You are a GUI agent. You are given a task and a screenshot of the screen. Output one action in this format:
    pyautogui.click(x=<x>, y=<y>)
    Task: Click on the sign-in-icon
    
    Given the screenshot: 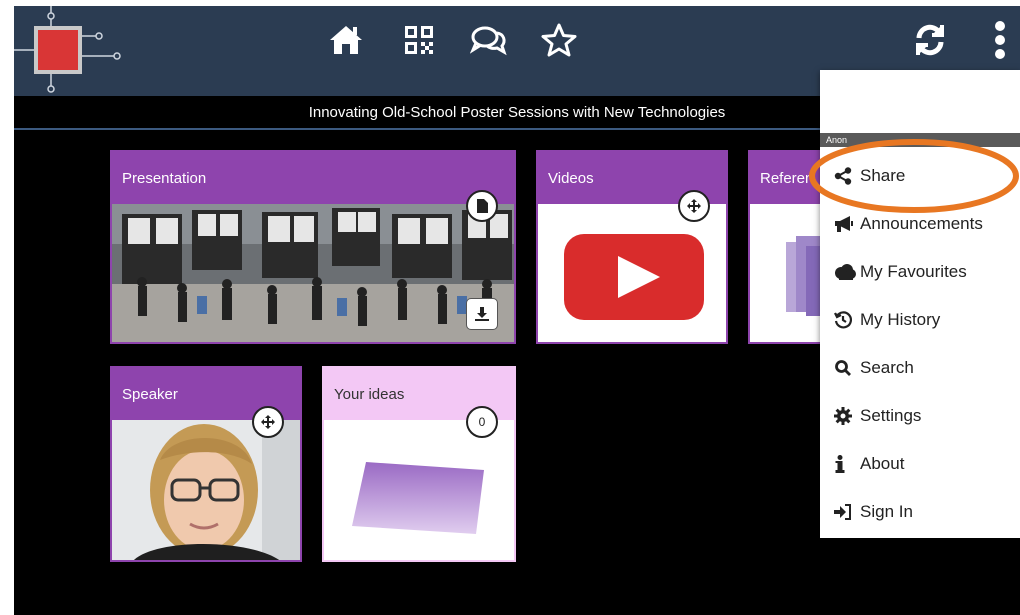 What is the action you would take?
    pyautogui.click(x=846, y=512)
    